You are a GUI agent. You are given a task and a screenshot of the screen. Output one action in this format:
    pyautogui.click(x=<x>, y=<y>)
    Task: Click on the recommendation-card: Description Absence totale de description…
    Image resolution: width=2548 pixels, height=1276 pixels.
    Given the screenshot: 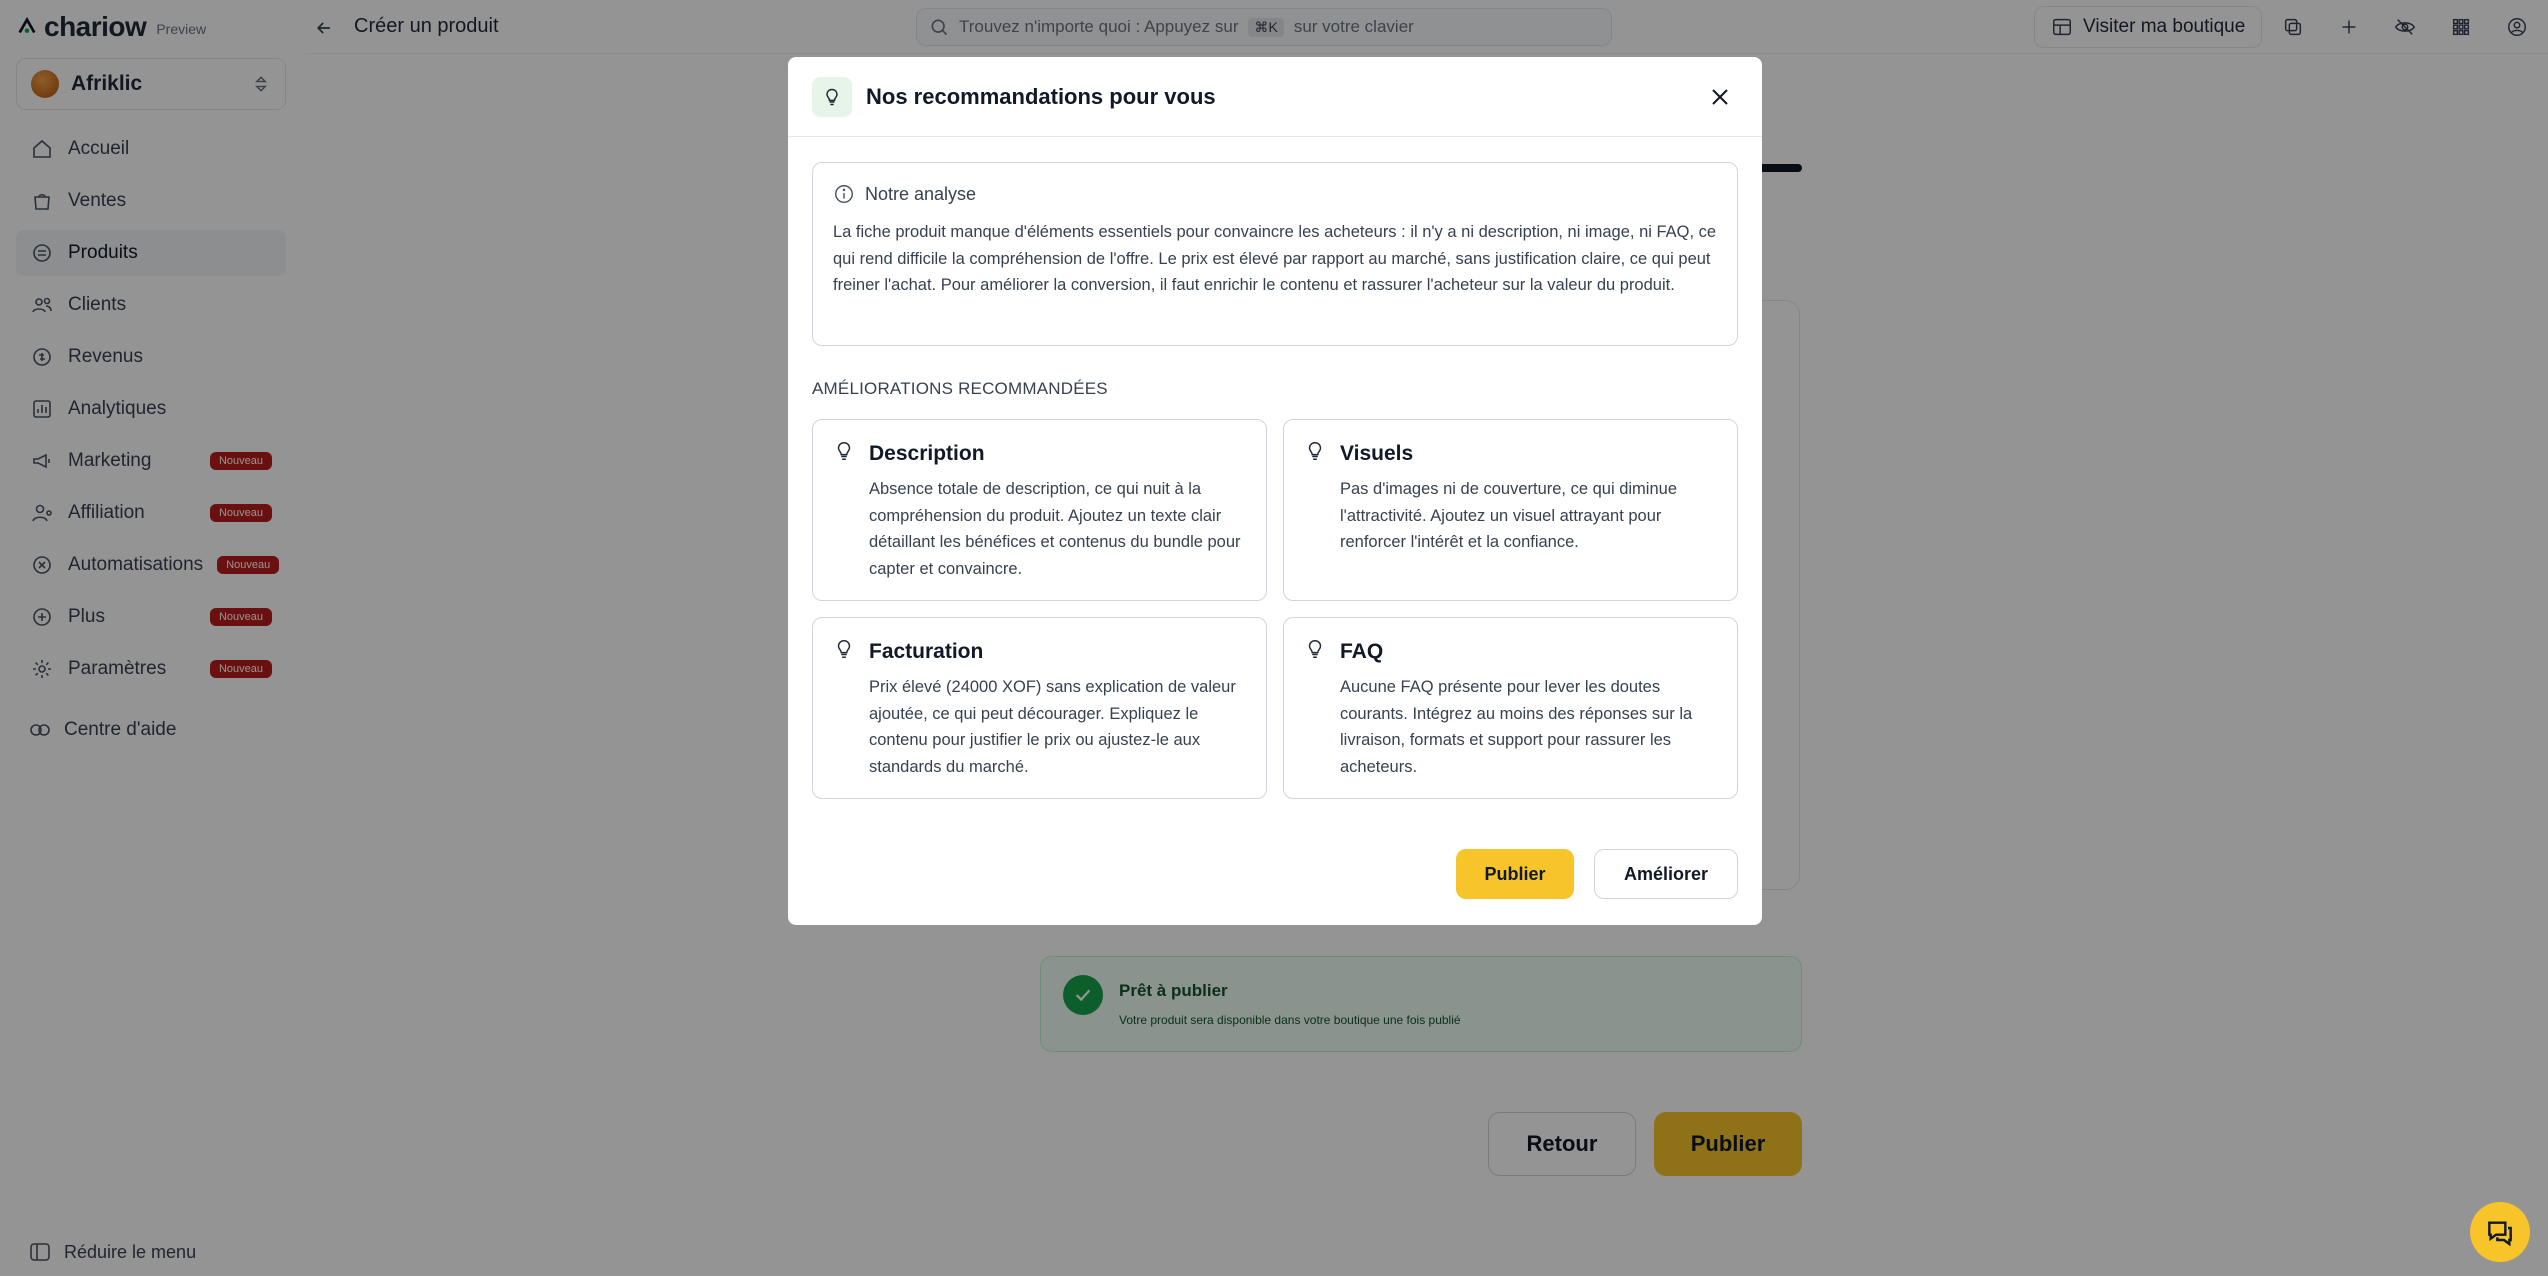 What is the action you would take?
    pyautogui.click(x=1039, y=510)
    